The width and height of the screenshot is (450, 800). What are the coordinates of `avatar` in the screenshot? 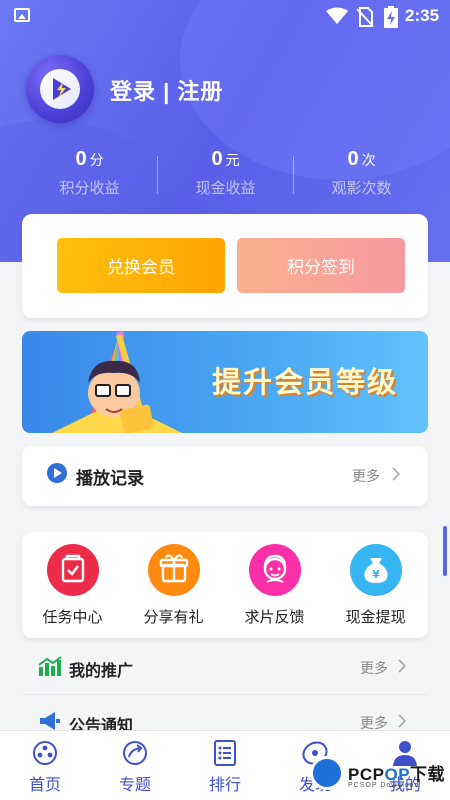 It's located at (60, 89).